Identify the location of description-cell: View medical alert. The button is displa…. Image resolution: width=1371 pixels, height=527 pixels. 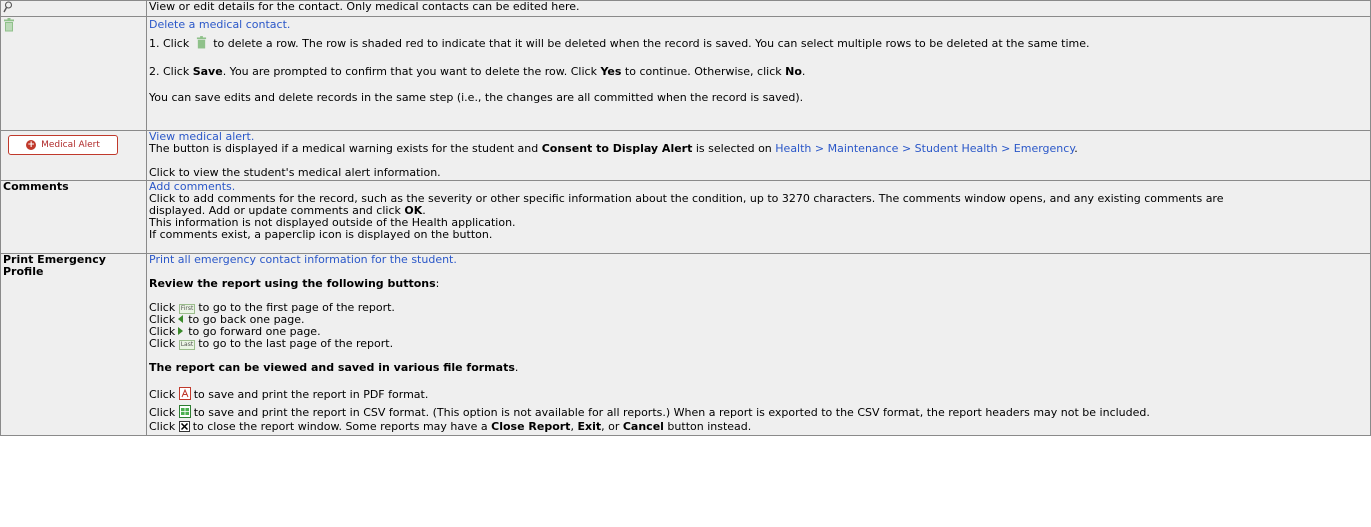
(758, 155).